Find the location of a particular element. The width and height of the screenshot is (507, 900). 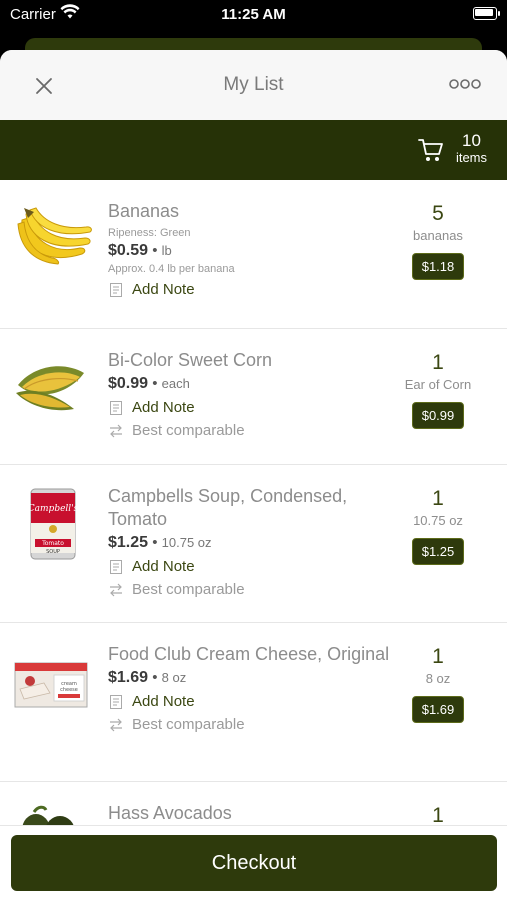

item-quantity: 1 8 oz $1.69 is located at coordinates (438, 684).